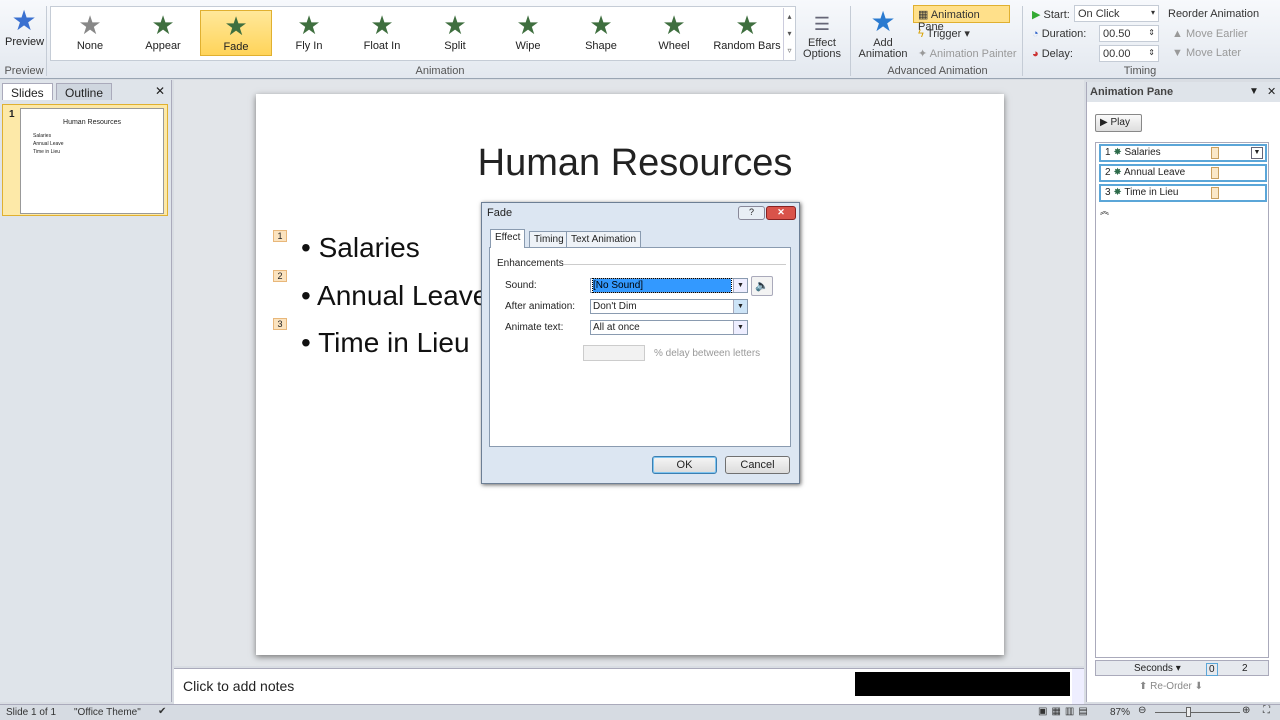  What do you see at coordinates (1104, 210) in the screenshot?
I see `collapse-icon: ︽` at bounding box center [1104, 210].